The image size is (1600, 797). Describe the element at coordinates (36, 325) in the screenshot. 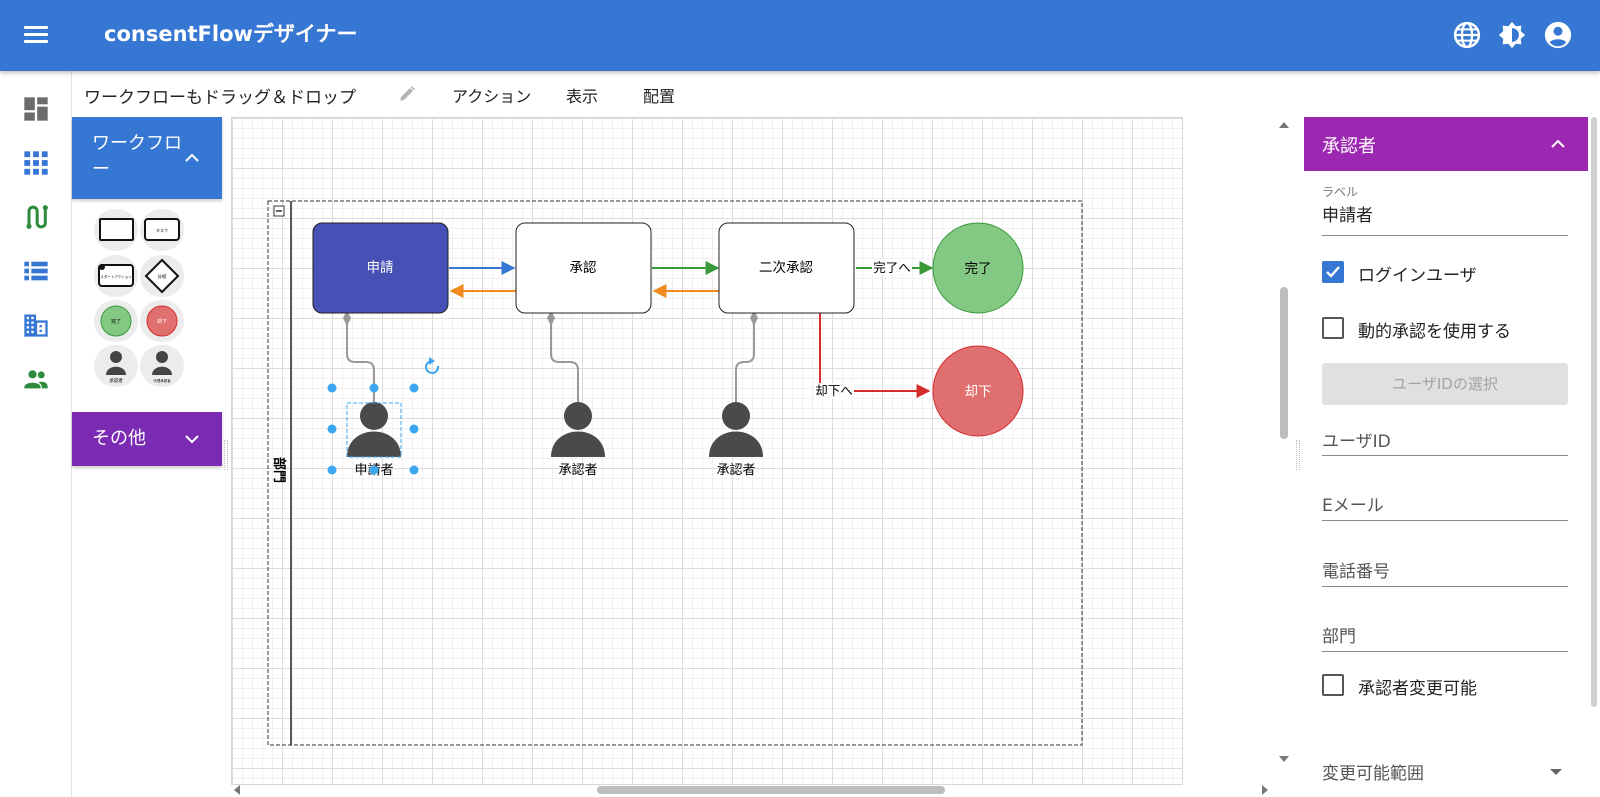

I see `building-icon` at that location.